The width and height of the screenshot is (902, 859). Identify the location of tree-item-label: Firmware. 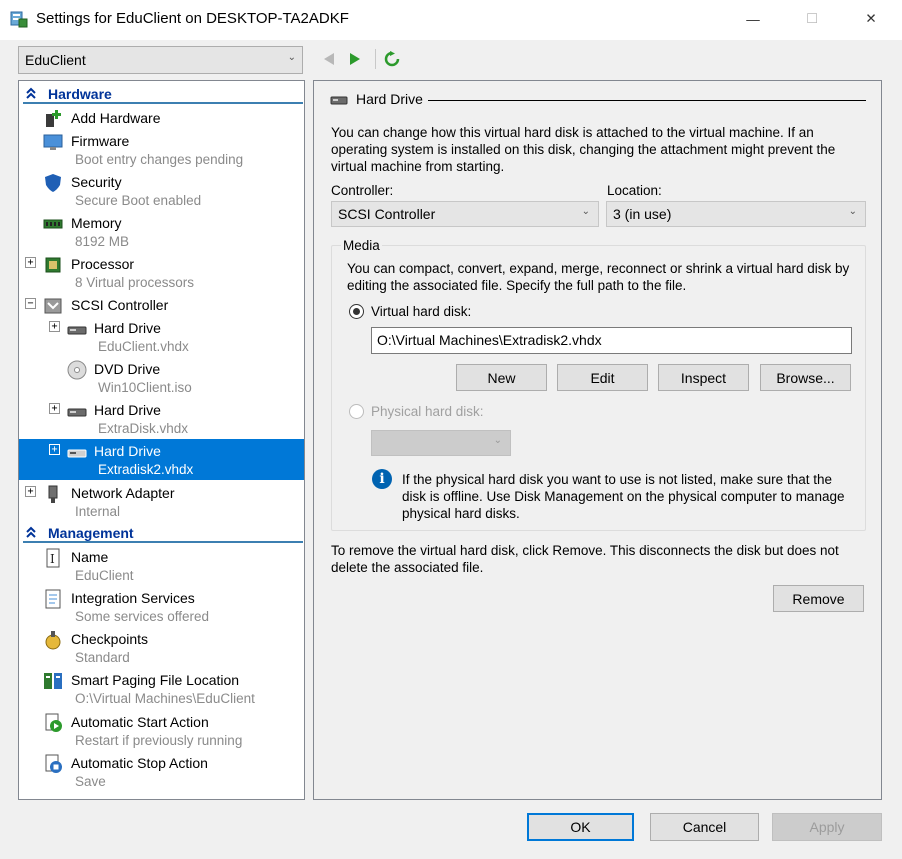
(100, 141).